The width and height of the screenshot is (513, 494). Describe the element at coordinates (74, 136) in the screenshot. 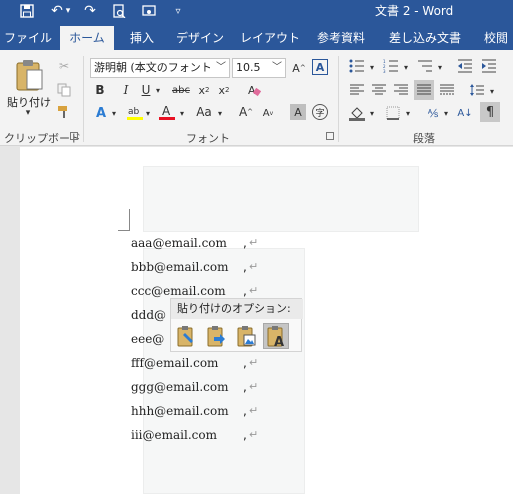

I see `clipboard-launcher-icon` at that location.